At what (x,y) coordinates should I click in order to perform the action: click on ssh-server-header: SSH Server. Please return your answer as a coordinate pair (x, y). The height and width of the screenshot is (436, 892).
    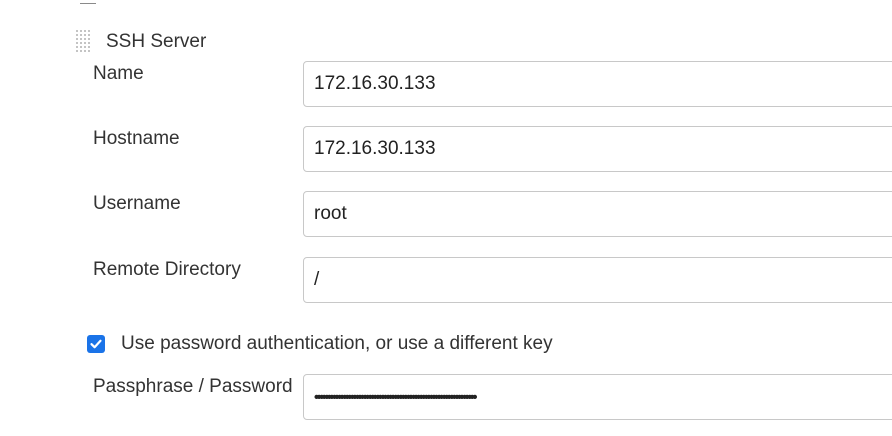
    Looking at the image, I should click on (141, 42).